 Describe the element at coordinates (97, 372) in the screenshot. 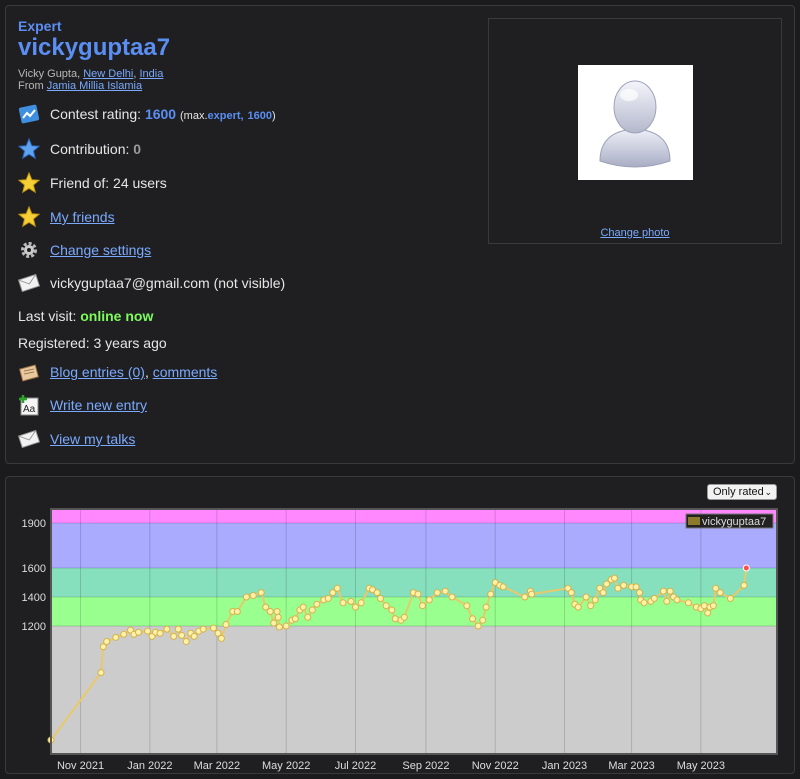

I see `blog-entries-link: Blog entries (0)` at that location.